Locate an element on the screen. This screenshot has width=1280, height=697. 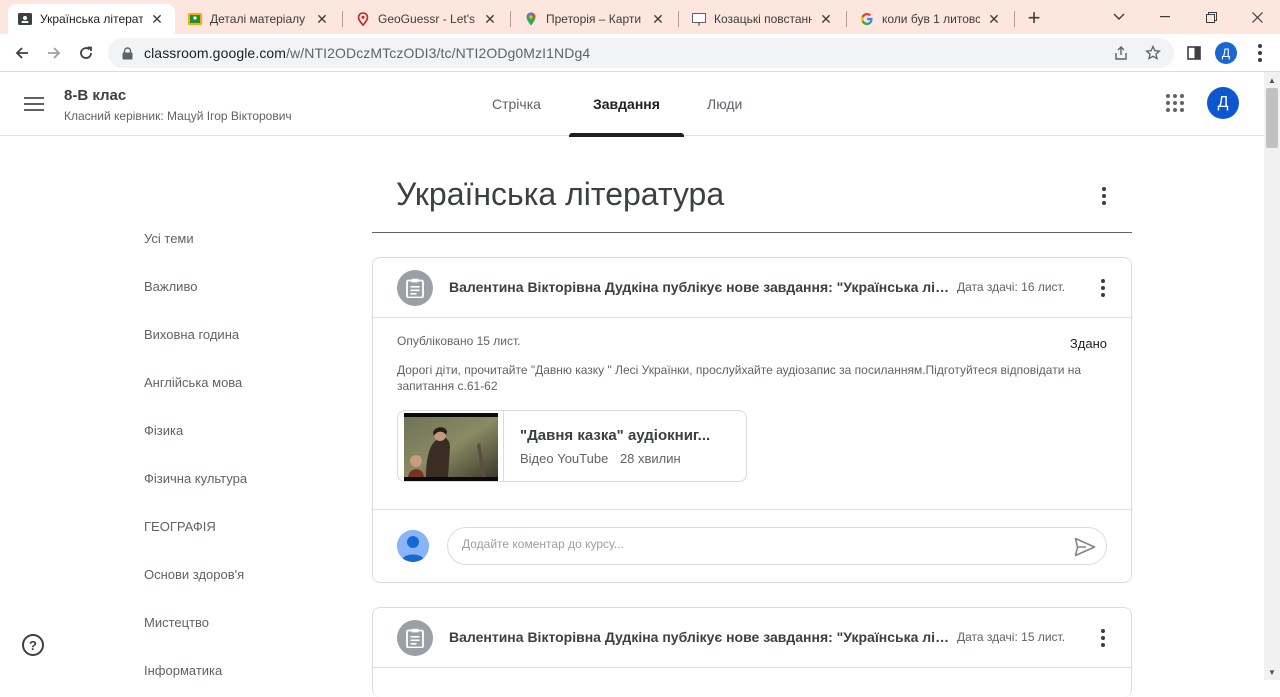
tab-search-button is located at coordinates (1119, 17).